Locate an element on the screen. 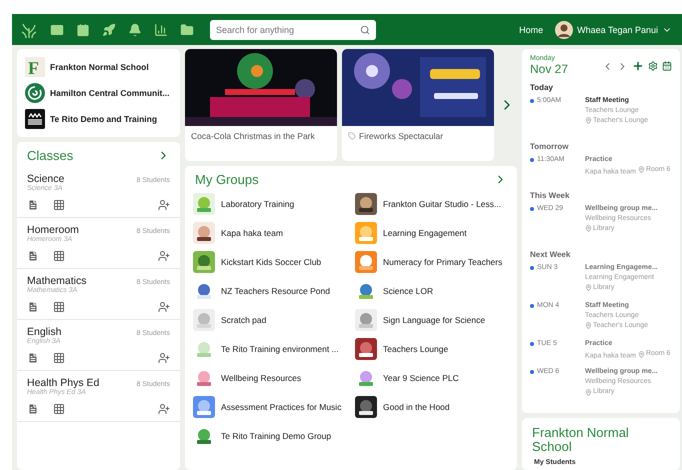 The width and height of the screenshot is (682, 470). tag-icon is located at coordinates (352, 136).